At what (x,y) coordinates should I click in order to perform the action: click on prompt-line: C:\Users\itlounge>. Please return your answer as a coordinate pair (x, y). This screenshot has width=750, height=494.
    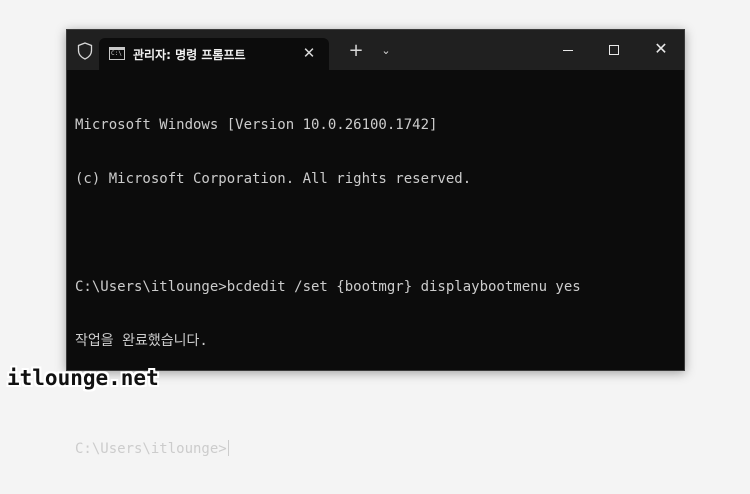
    Looking at the image, I should click on (375, 449).